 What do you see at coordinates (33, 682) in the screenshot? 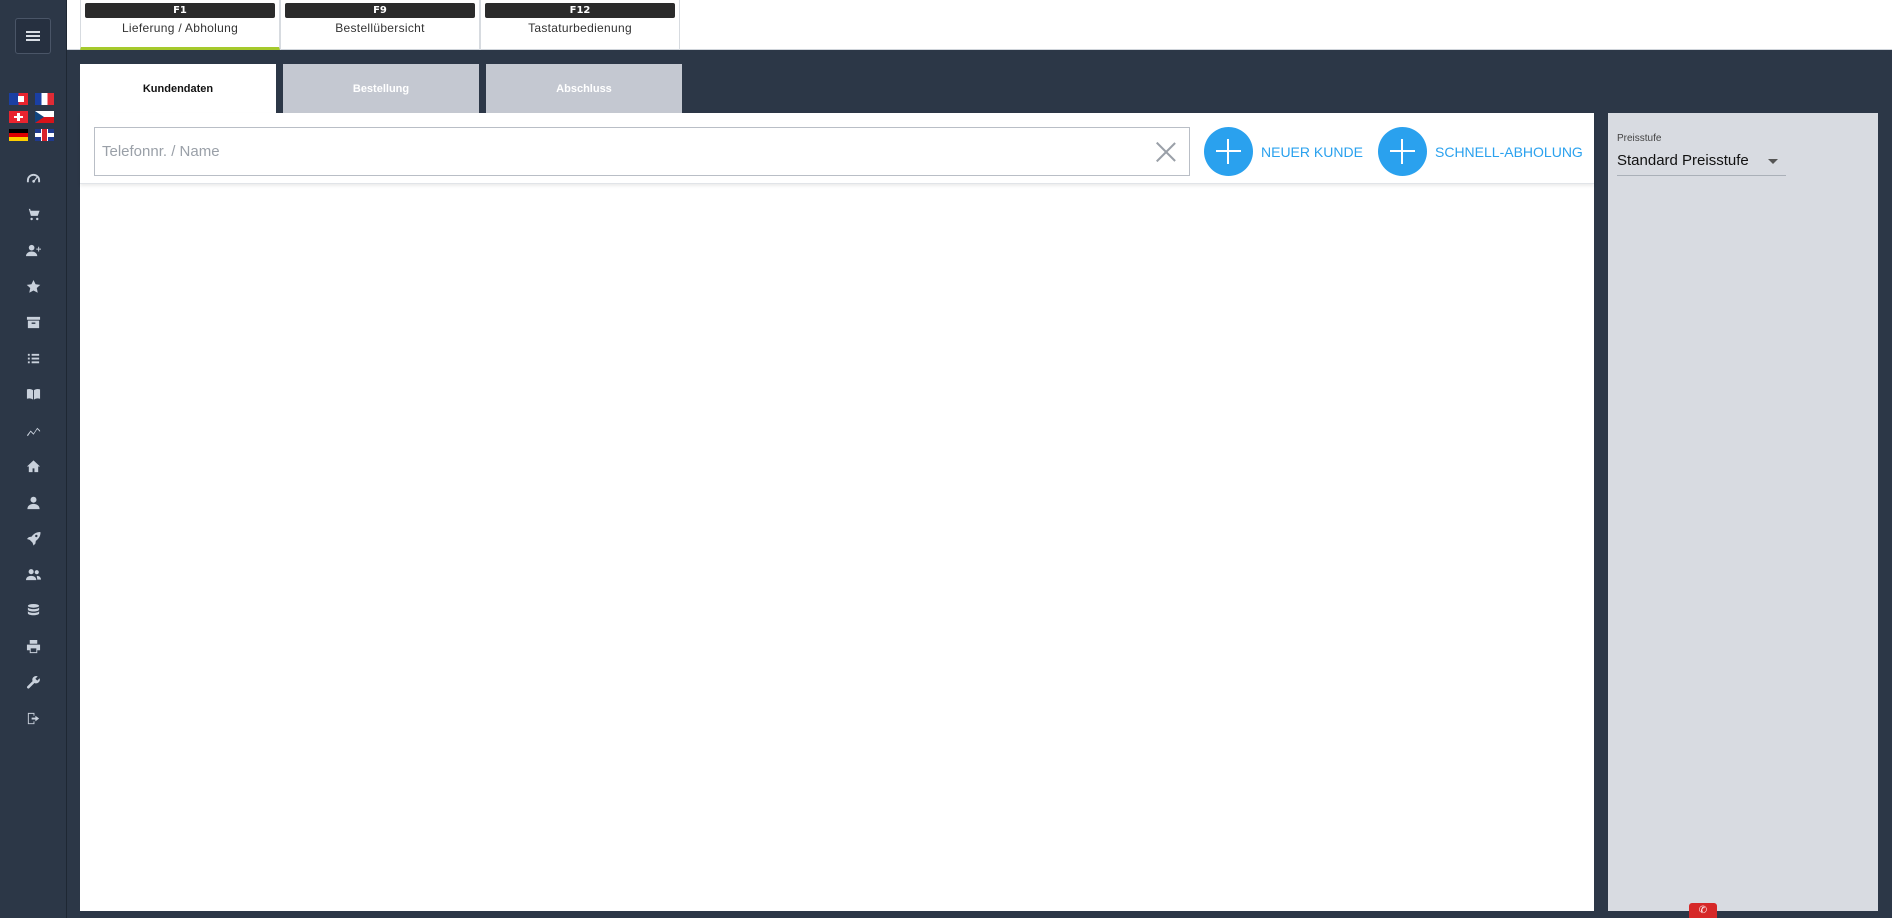
I see `wrench-icon` at bounding box center [33, 682].